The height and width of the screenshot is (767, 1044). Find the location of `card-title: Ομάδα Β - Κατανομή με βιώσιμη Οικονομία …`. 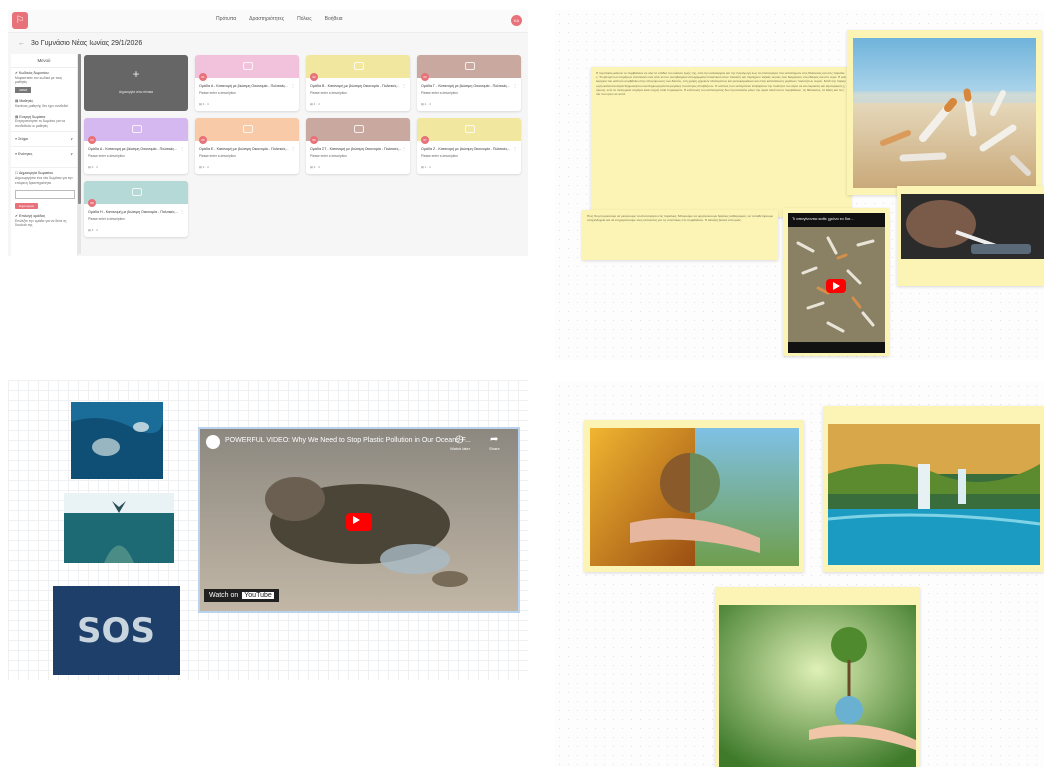

card-title: Ομάδα Β - Κατανομή με βιώσιμη Οικονομία … is located at coordinates (355, 86).